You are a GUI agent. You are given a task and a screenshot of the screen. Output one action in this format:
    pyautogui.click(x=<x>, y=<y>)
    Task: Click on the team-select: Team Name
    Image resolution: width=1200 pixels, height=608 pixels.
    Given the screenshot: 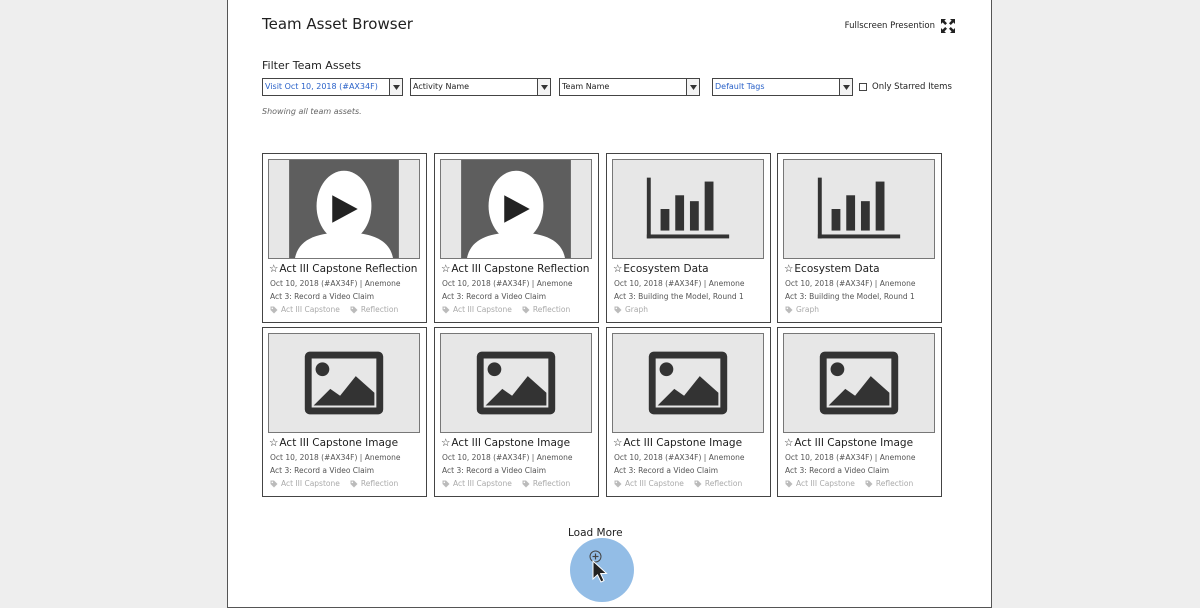 What is the action you would take?
    pyautogui.click(x=629, y=87)
    